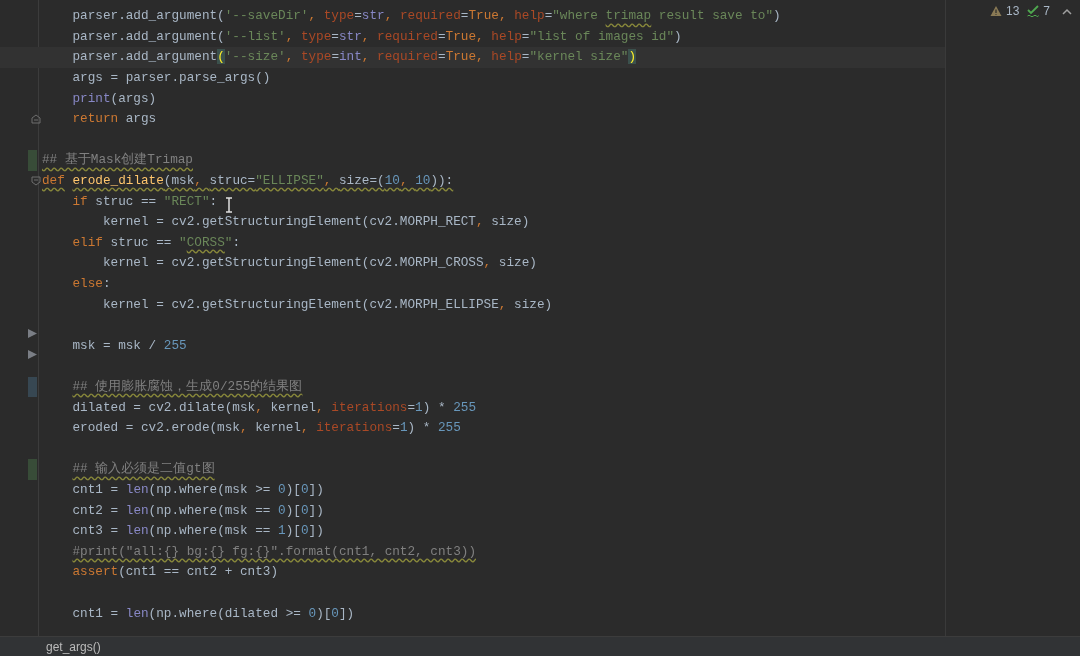 The width and height of the screenshot is (1080, 656). What do you see at coordinates (1067, 11) in the screenshot?
I see `caret-icon` at bounding box center [1067, 11].